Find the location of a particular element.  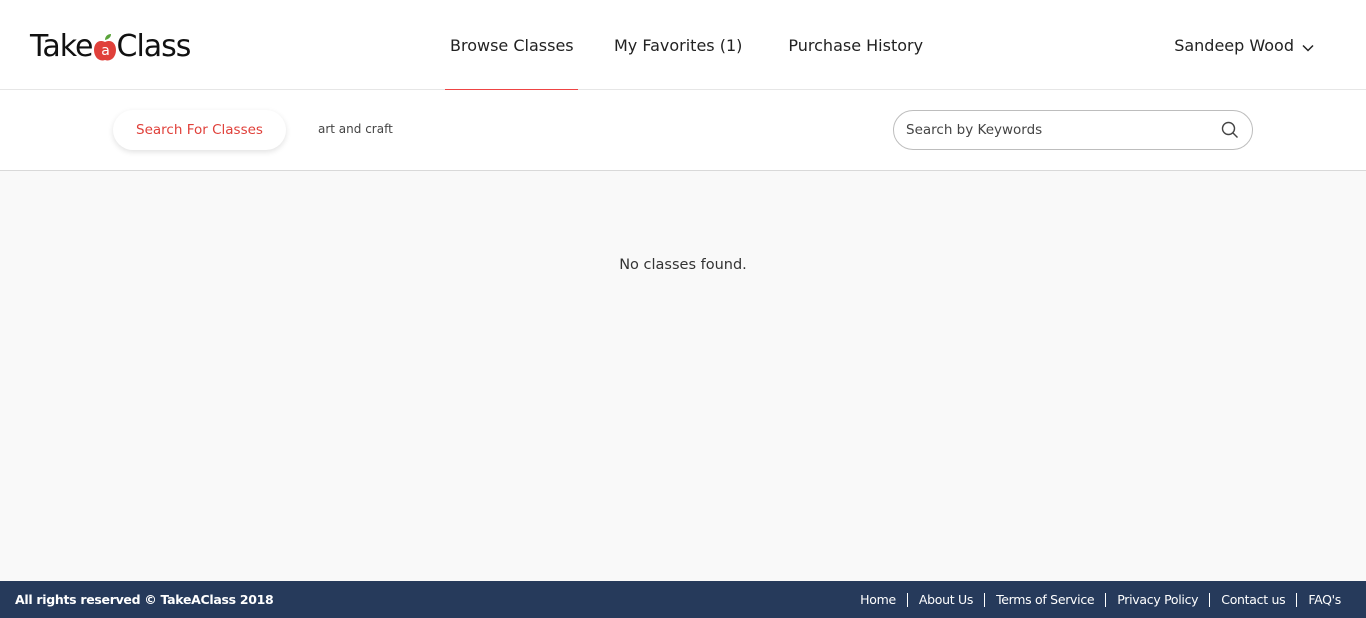

search-toolbar: Search For Classes art and craft is located at coordinates (683, 130).